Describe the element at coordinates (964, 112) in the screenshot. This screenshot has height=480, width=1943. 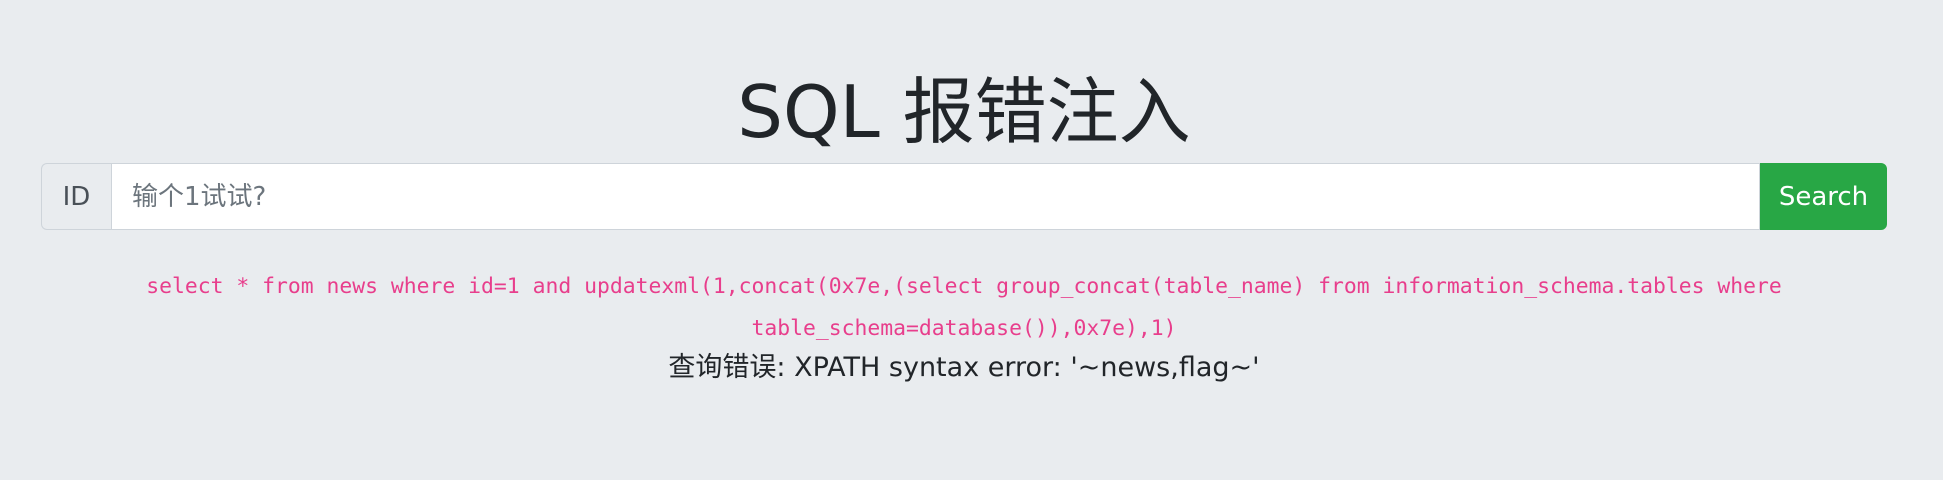
I see `page-title: SQL 报错注入` at that location.